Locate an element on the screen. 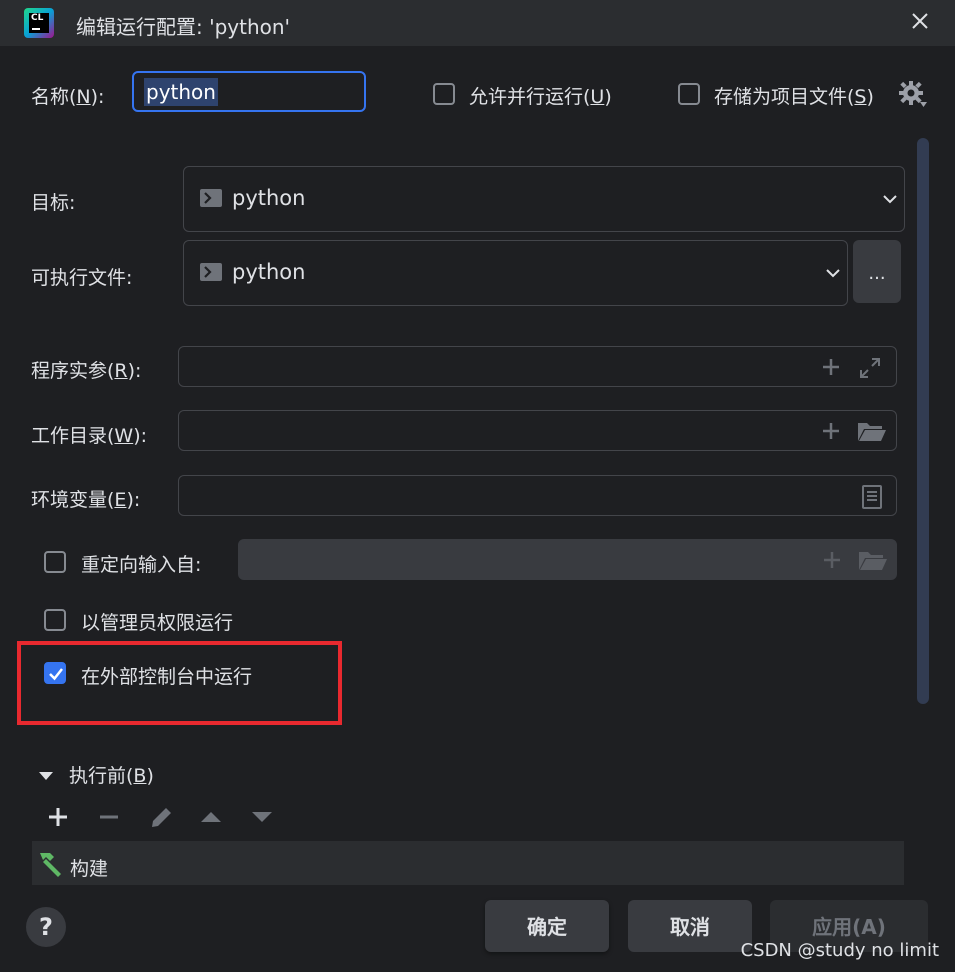 Image resolution: width=955 pixels, height=972 pixels. store-as-project-file-checkbox is located at coordinates (689, 94).